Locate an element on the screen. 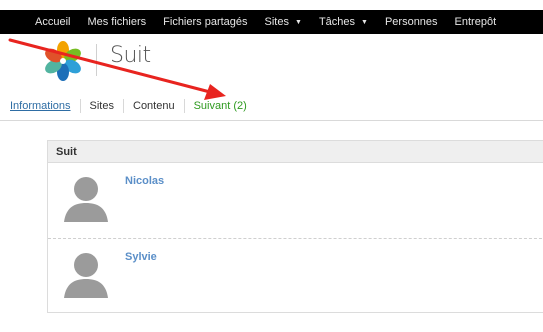 This screenshot has width=543, height=332. nav-item-entrepot: Entrepôt is located at coordinates (476, 22).